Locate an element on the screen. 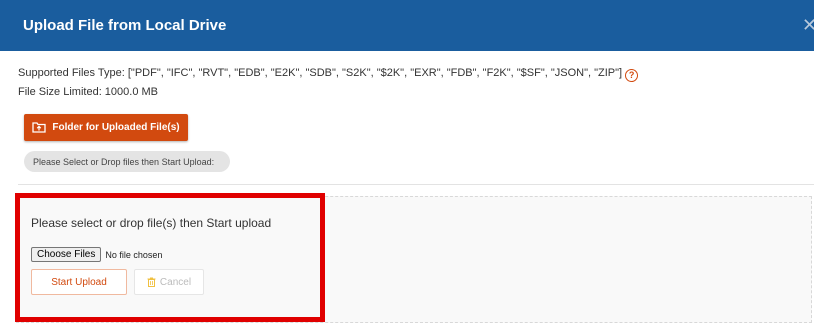 The width and height of the screenshot is (814, 329). file-input: Choose Files No file chosen is located at coordinates (96, 254).